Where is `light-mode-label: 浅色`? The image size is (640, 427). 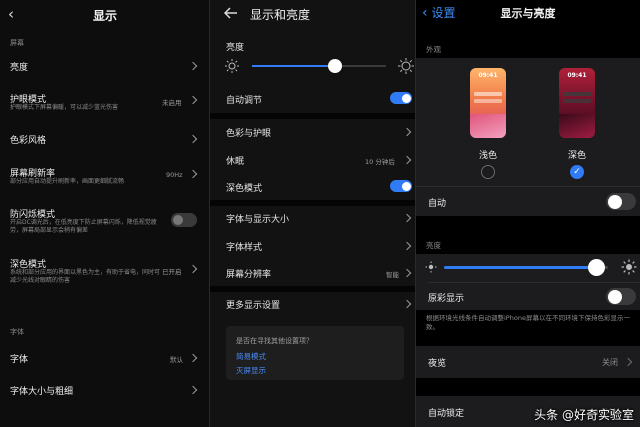
light-mode-label: 浅色 is located at coordinates (487, 156).